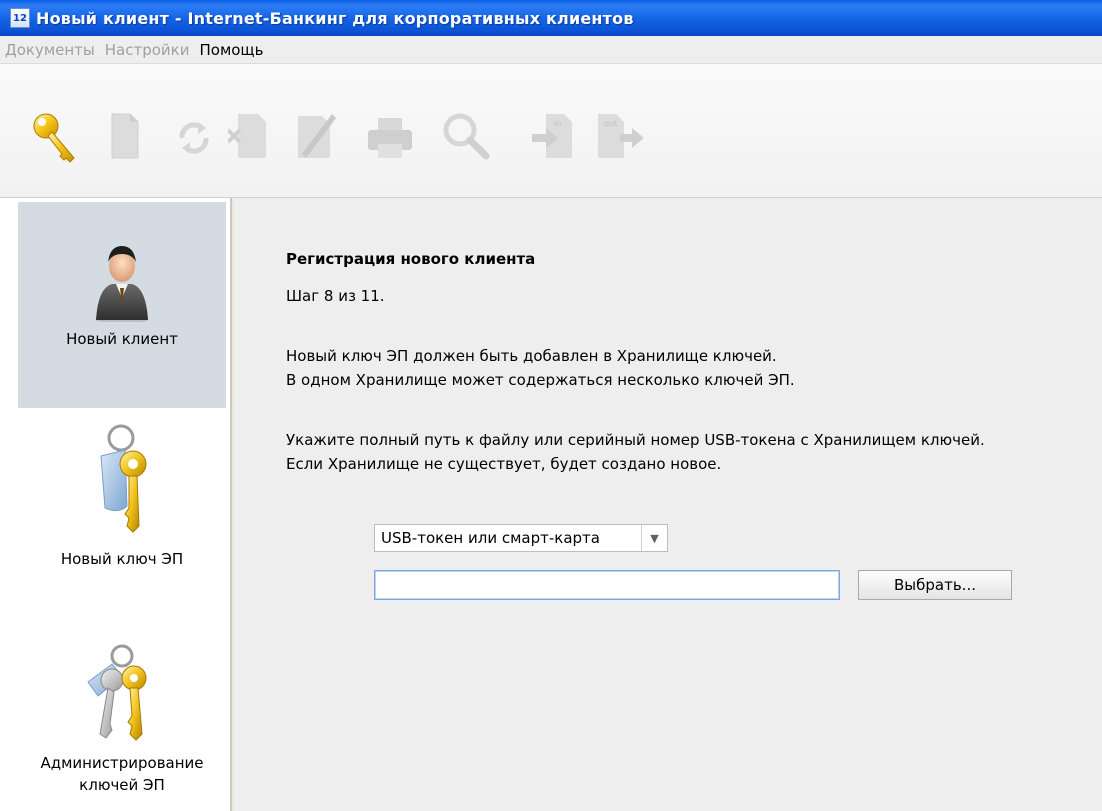 This screenshot has height=811, width=1102. I want to click on refresh-icon, so click(194, 138).